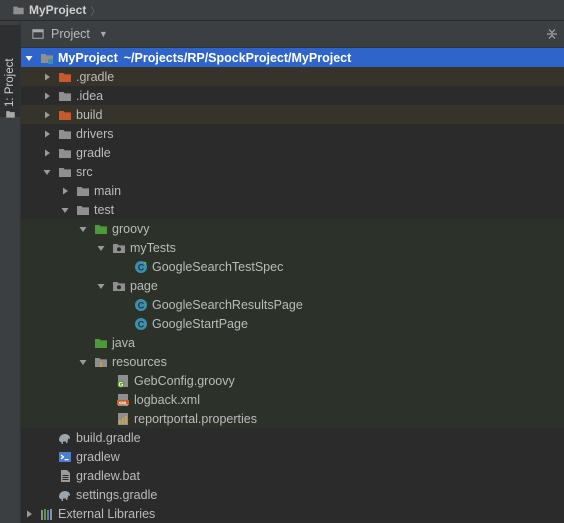  What do you see at coordinates (46, 57) in the screenshot?
I see `module-folder-icon` at bounding box center [46, 57].